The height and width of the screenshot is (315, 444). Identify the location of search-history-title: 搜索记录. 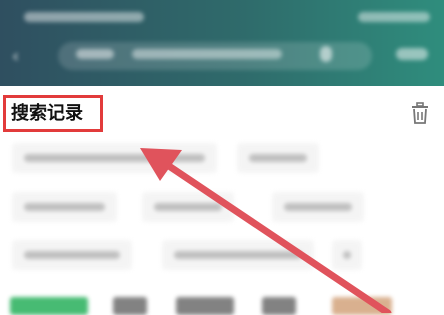
(47, 113).